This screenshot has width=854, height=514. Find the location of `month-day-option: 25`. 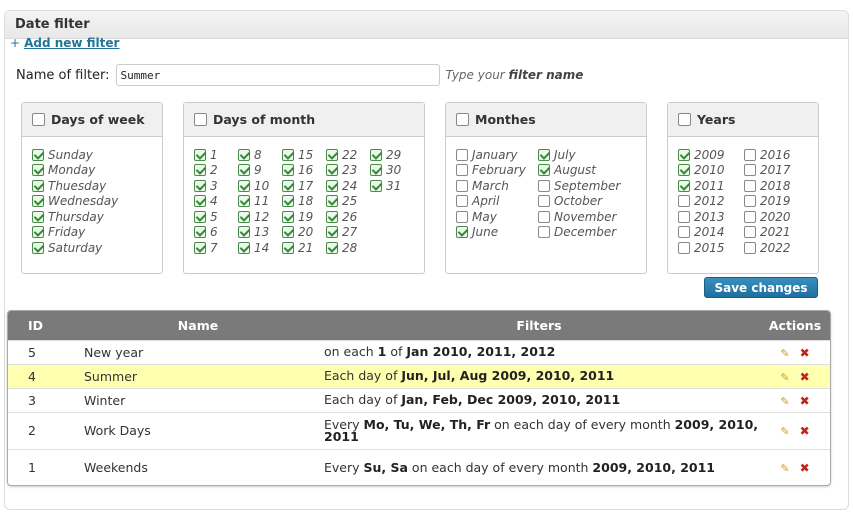

month-day-option: 25 is located at coordinates (343, 202).